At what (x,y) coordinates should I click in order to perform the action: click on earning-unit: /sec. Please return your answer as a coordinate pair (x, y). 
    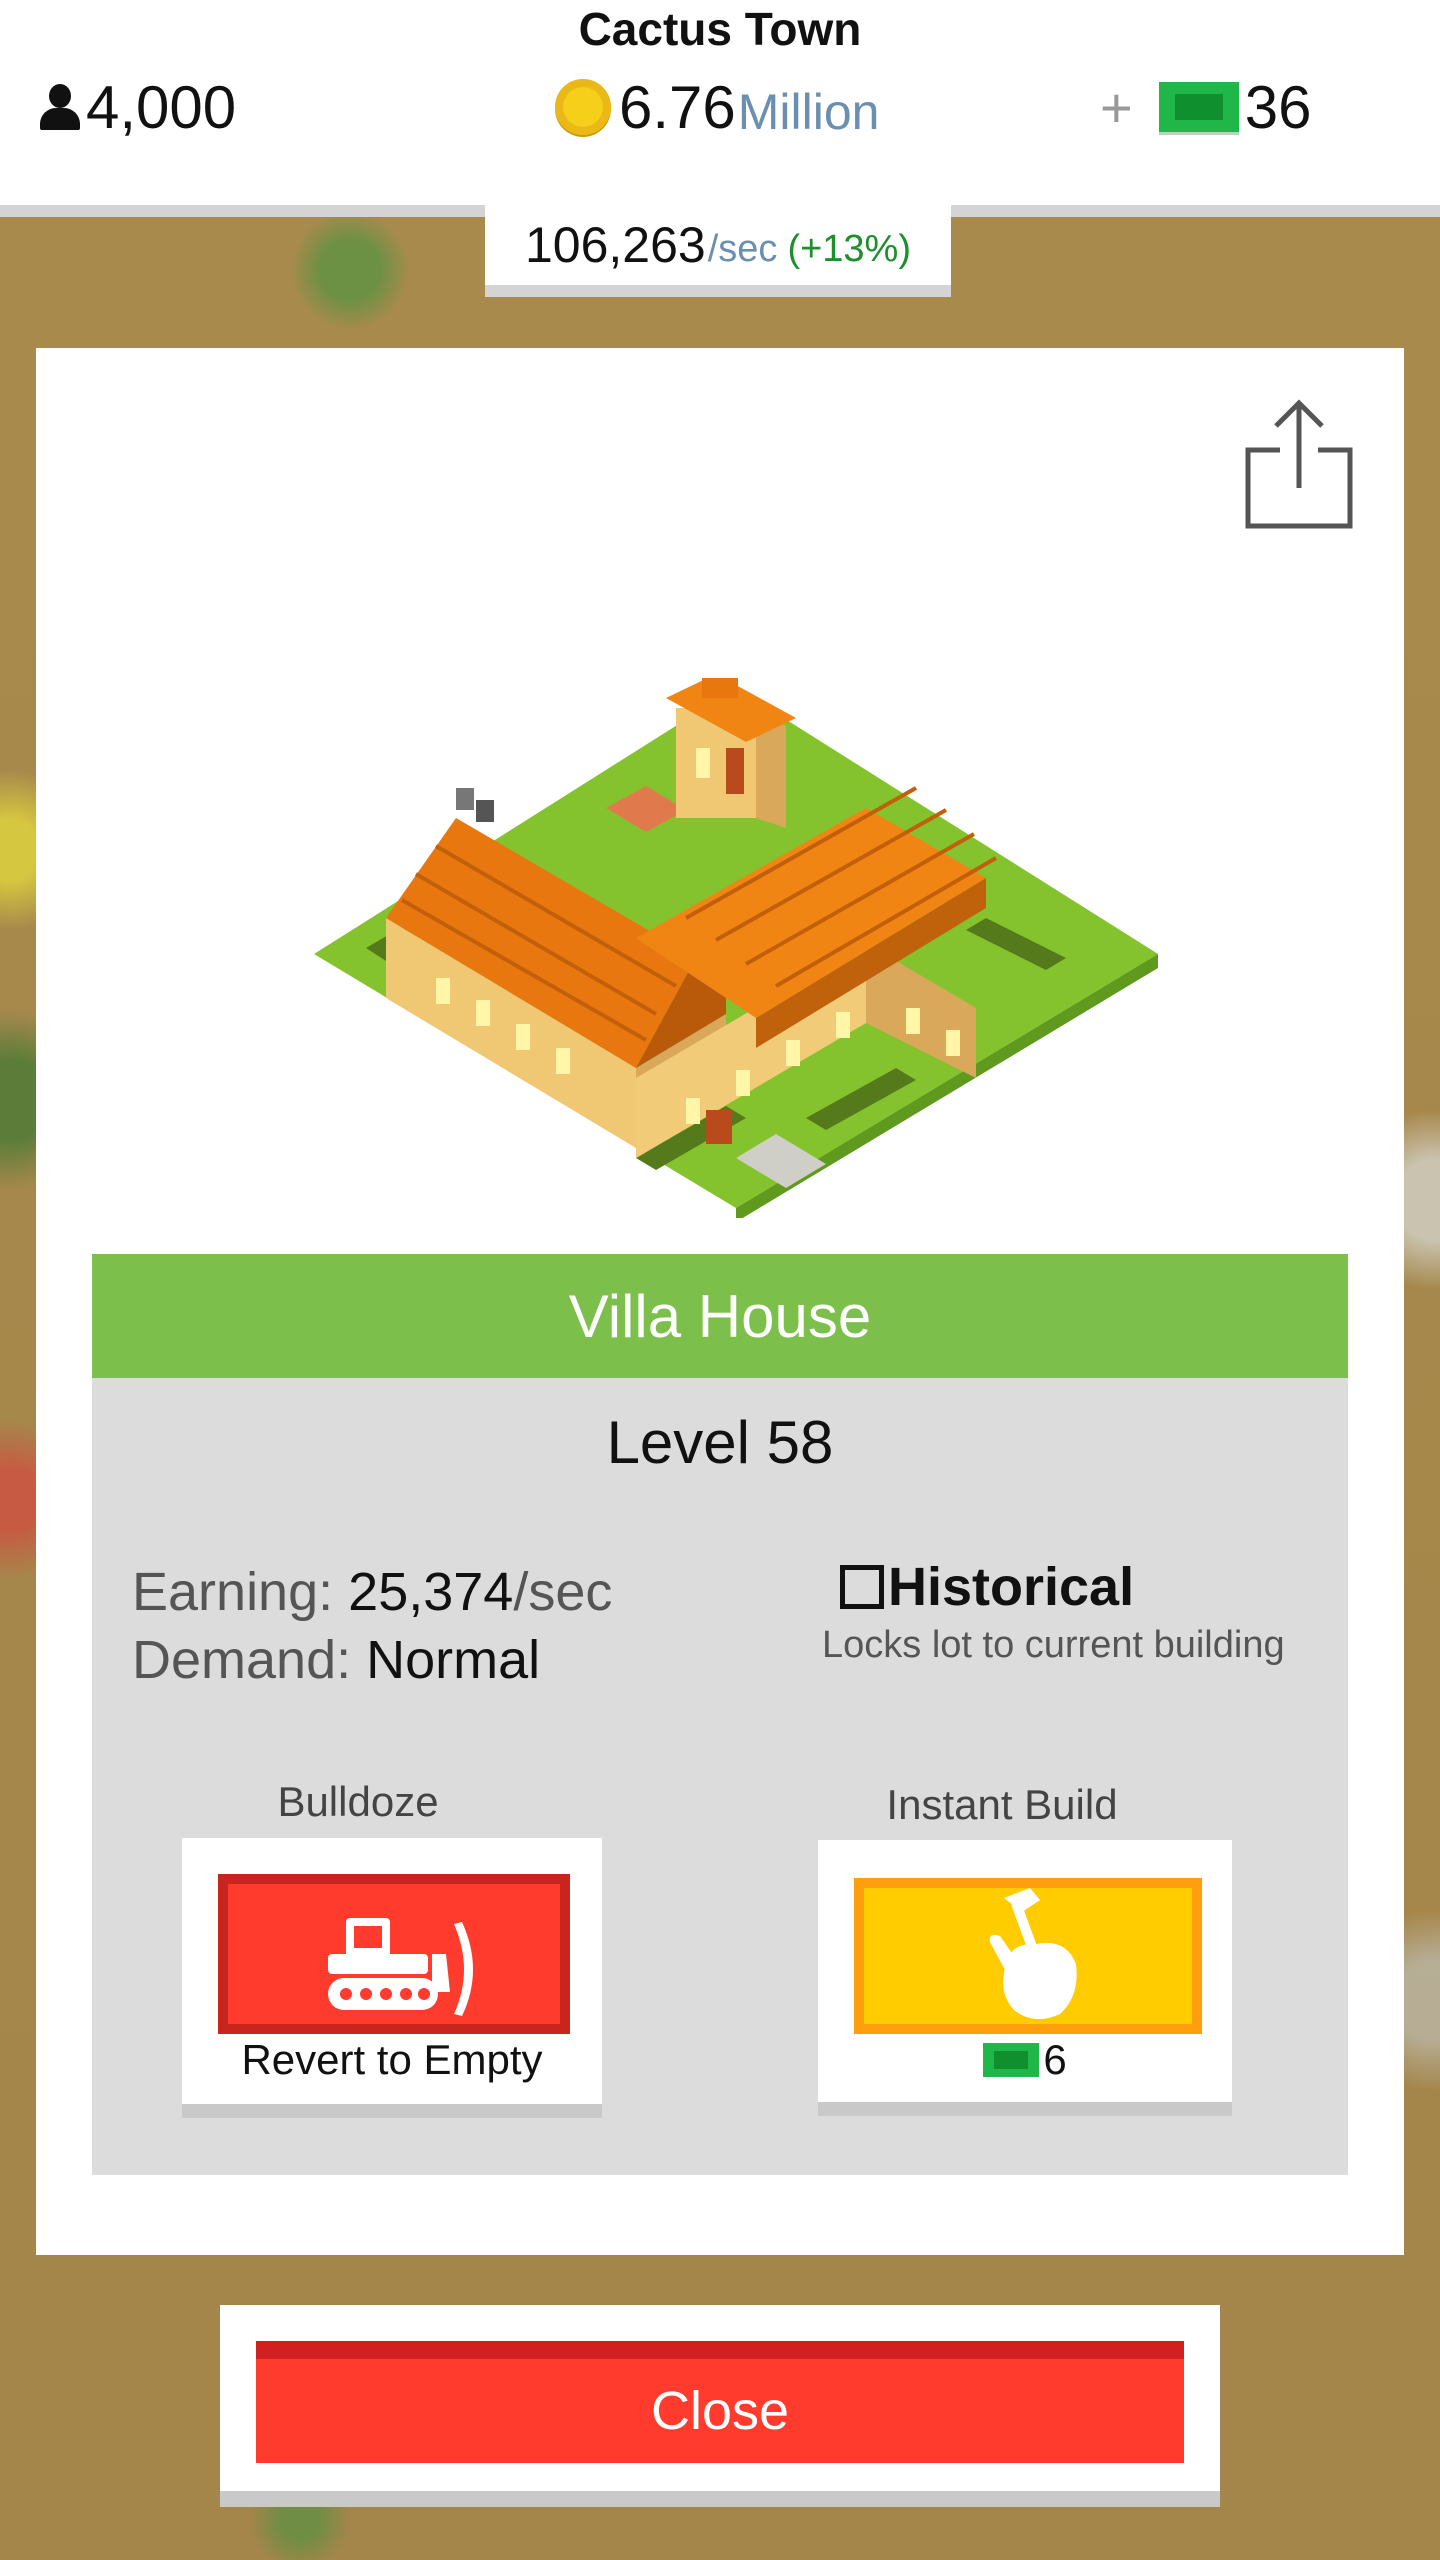
    Looking at the image, I should click on (563, 1592).